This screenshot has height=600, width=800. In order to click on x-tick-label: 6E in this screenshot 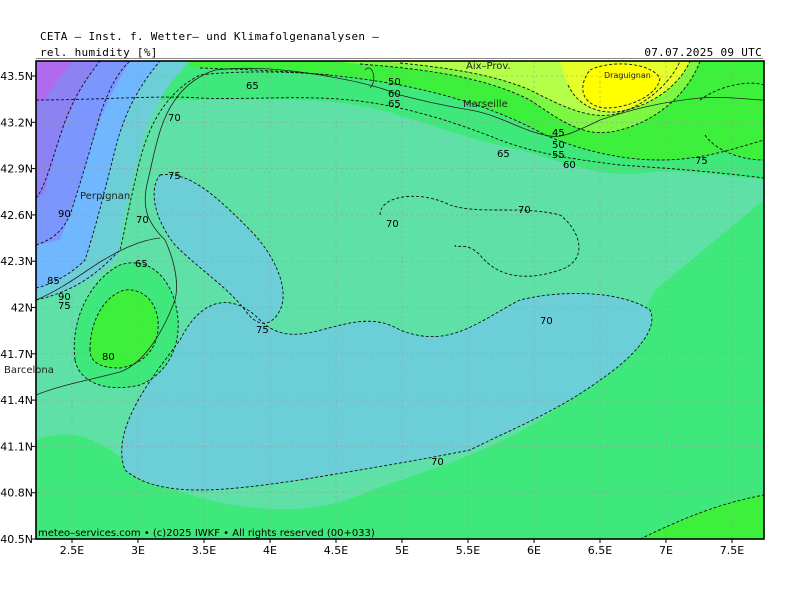, I will do `click(534, 550)`.